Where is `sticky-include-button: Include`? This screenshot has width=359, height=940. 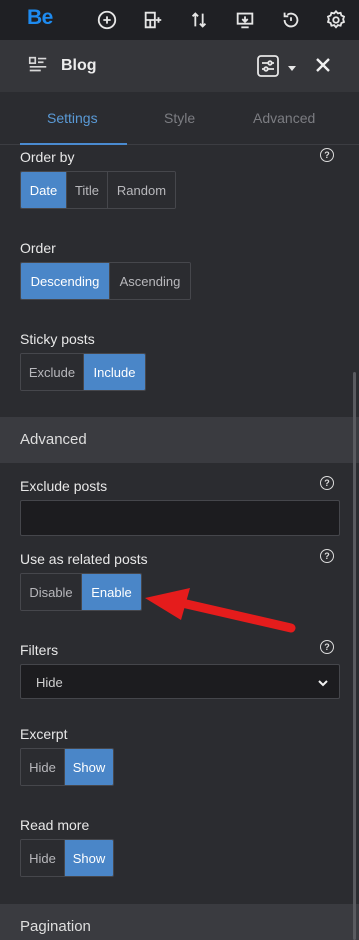
sticky-include-button: Include is located at coordinates (114, 372).